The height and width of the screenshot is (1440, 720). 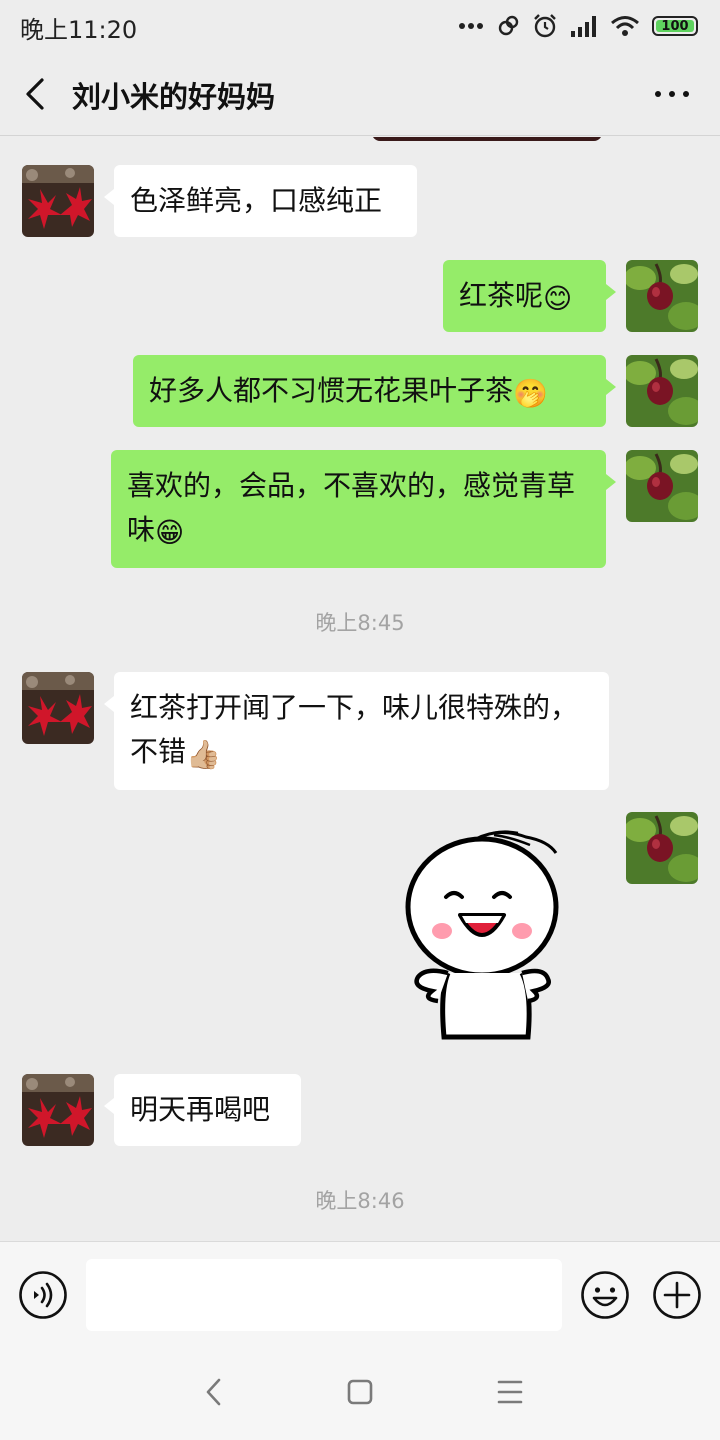 I want to click on message-timestamp: 晚上8:46, so click(x=360, y=1201).